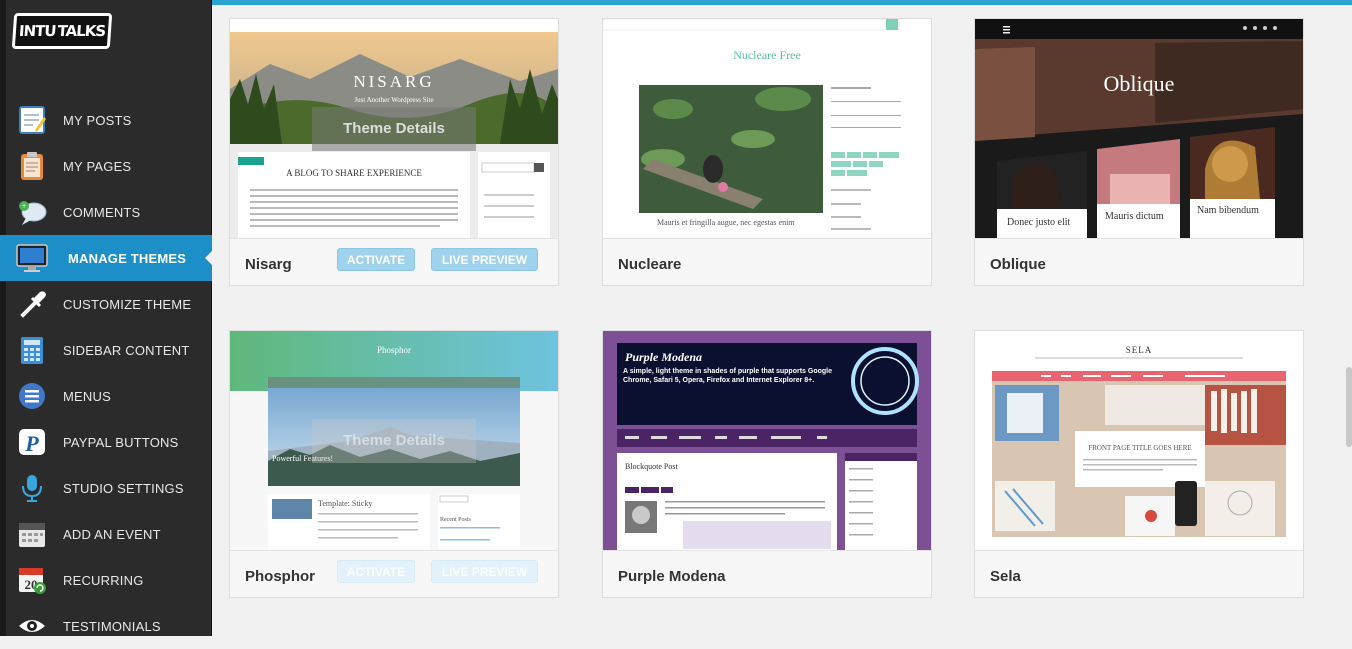 This screenshot has width=1352, height=649. I want to click on sidebar-item-sidebar-content: SIDEBAR CONTENT, so click(106, 350).